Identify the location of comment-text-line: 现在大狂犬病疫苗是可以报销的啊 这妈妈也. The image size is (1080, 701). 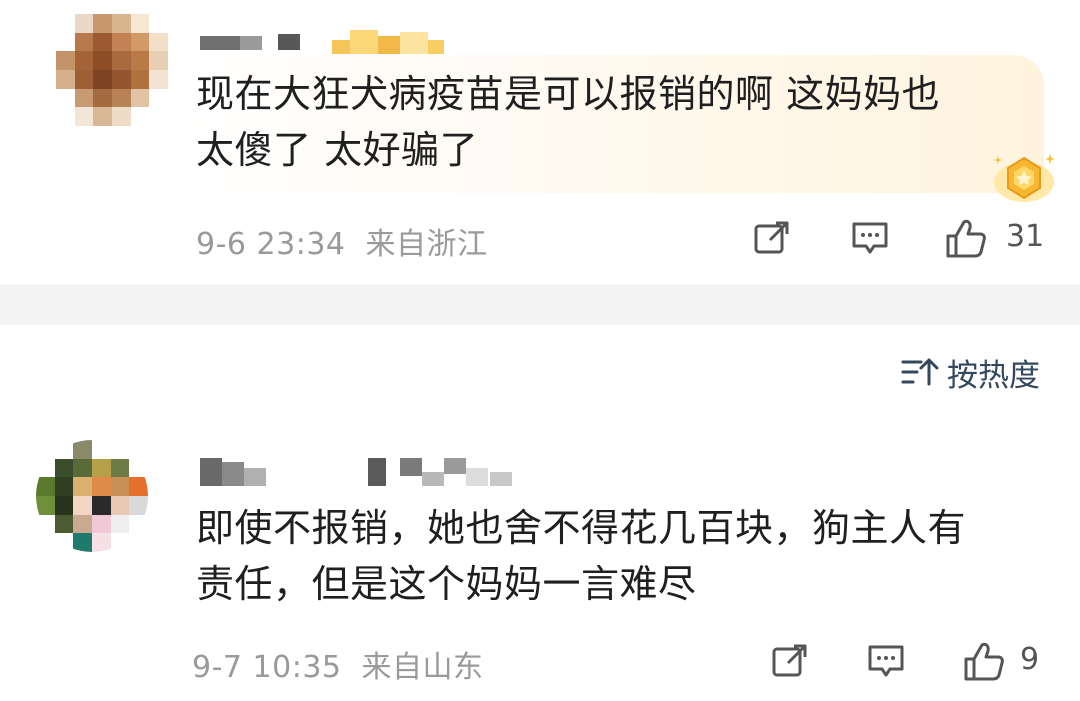
(568, 94).